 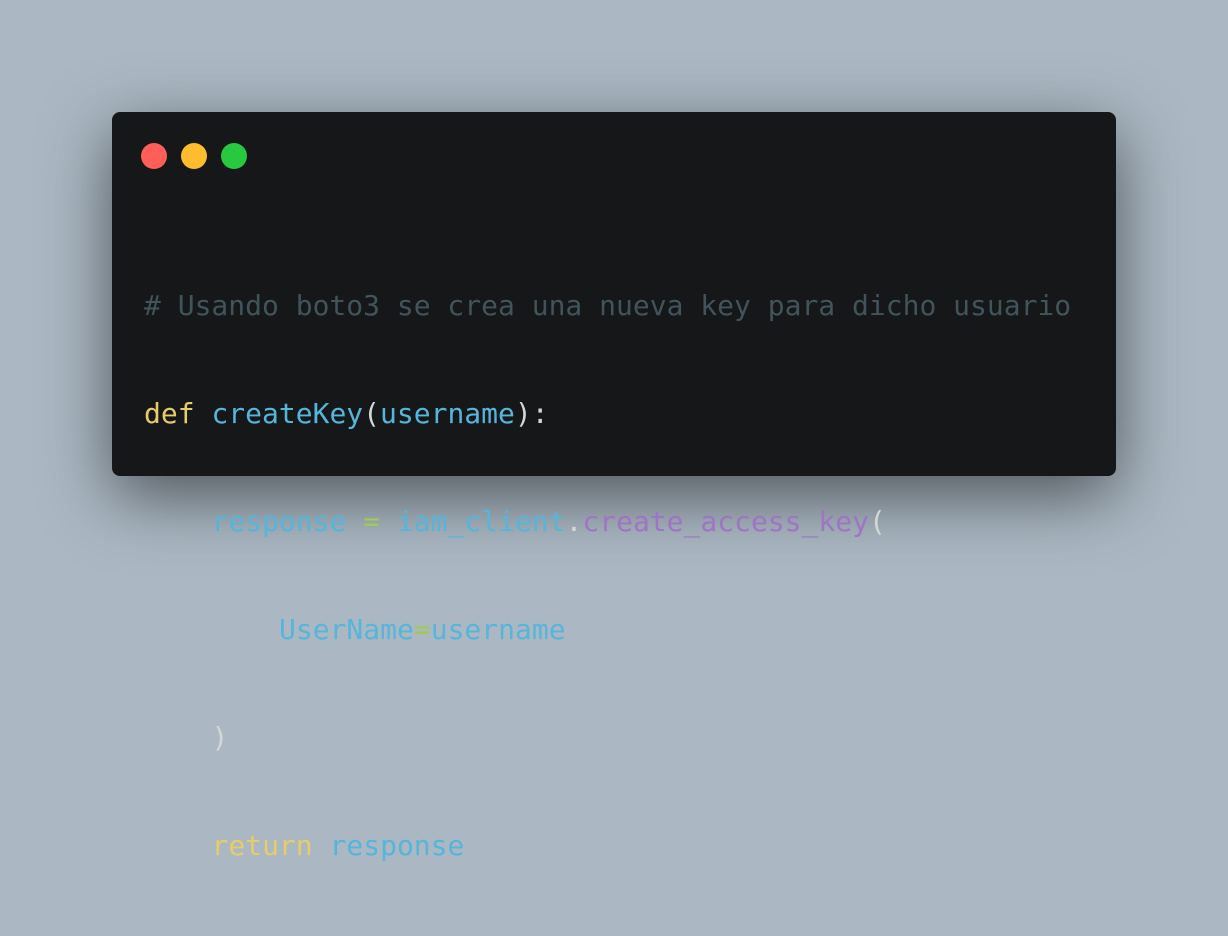 What do you see at coordinates (725, 521) in the screenshot?
I see `method-name: create_access_key` at bounding box center [725, 521].